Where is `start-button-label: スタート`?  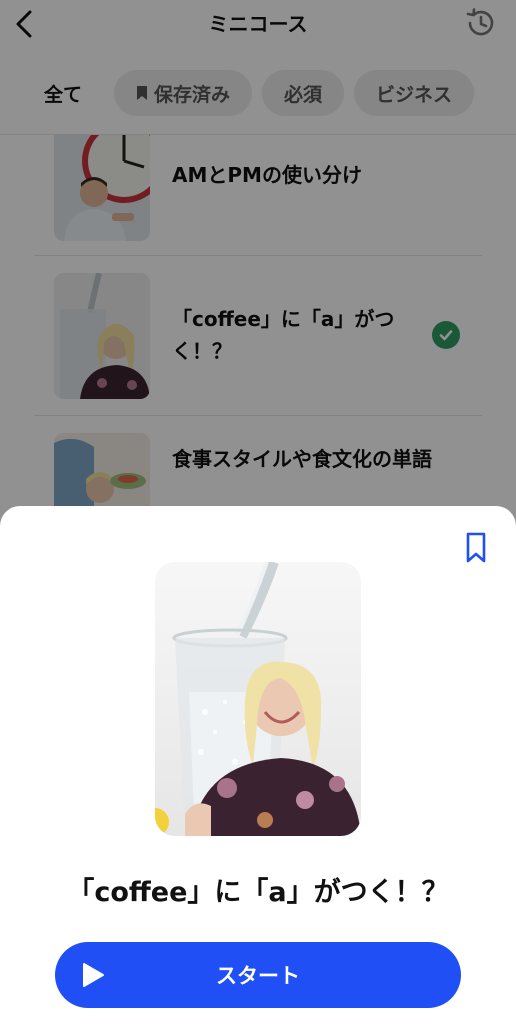
start-button-label: スタート is located at coordinates (258, 976).